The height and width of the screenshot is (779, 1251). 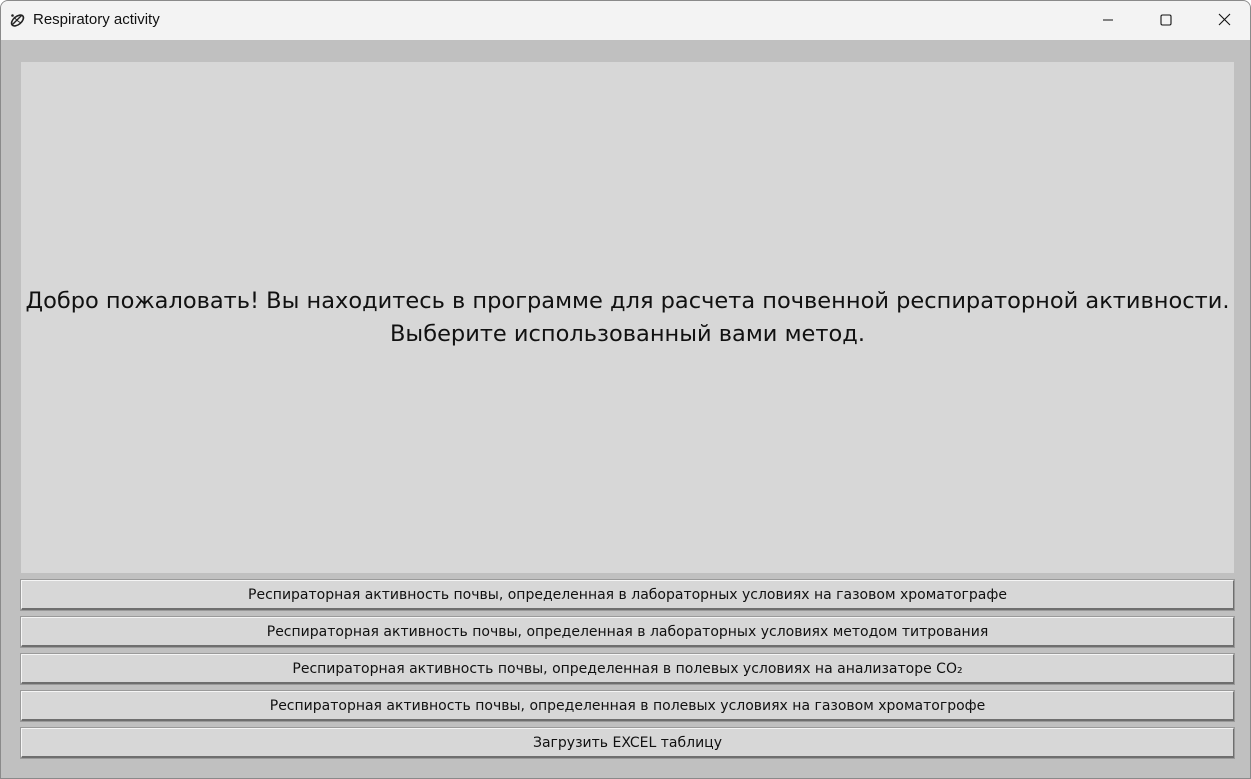 I want to click on minimize-icon, so click(x=1108, y=20).